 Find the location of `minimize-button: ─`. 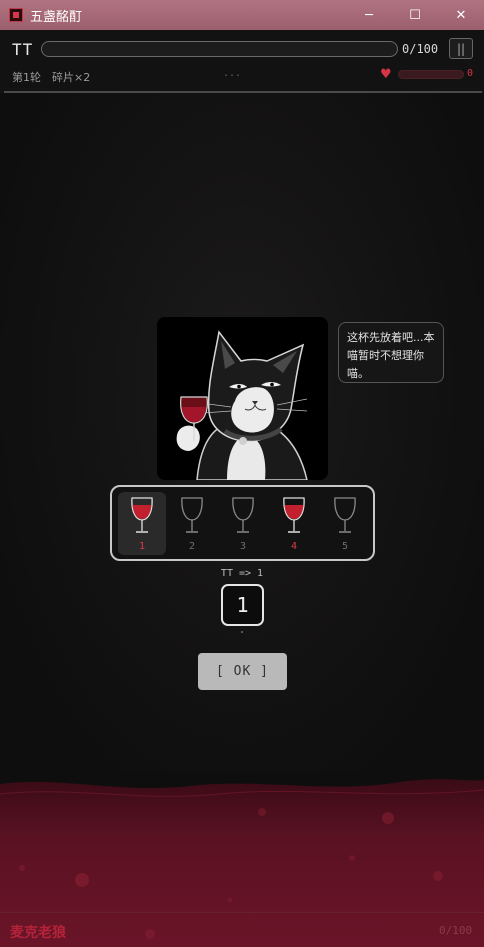

minimize-button: ─ is located at coordinates (369, 15).